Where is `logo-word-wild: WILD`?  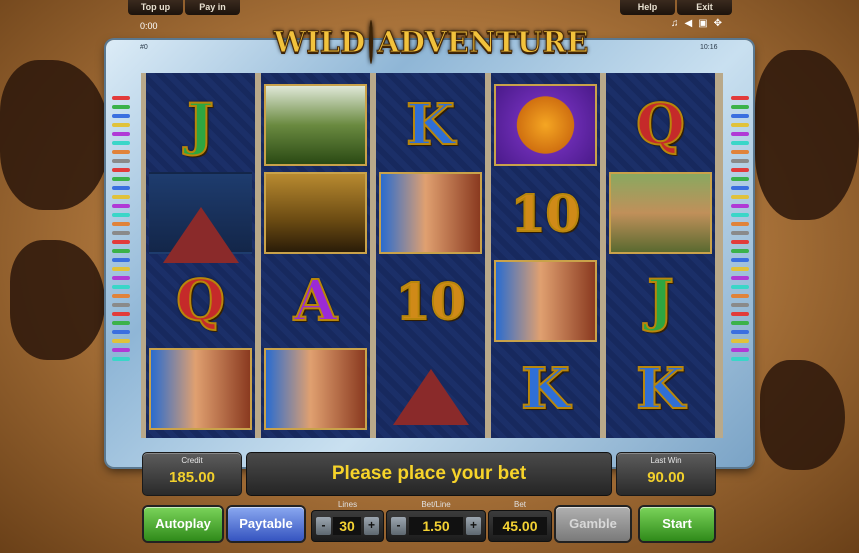
logo-word-wild: WILD is located at coordinates (319, 42).